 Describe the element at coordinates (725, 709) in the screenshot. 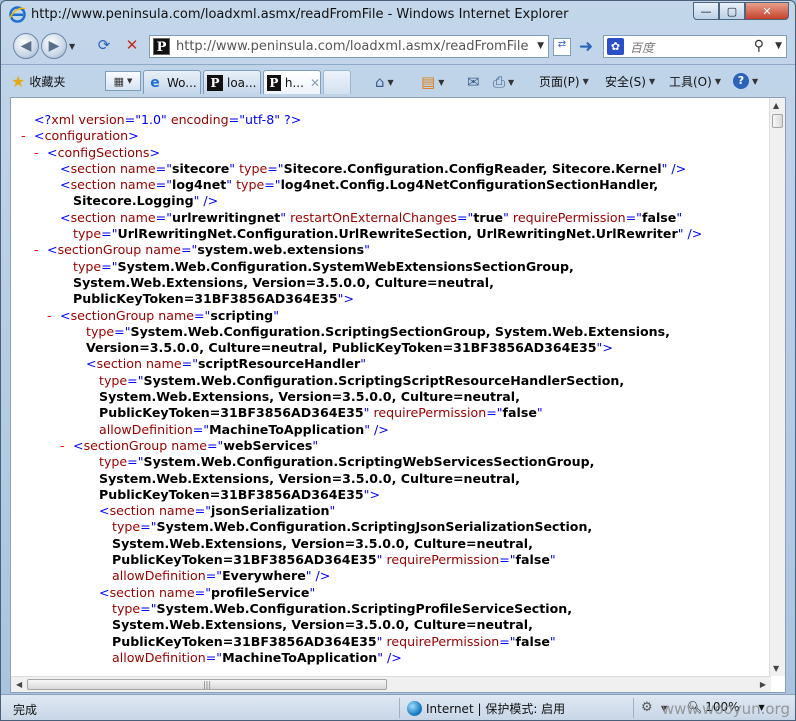

I see `watermark: www.wooyun.org` at that location.